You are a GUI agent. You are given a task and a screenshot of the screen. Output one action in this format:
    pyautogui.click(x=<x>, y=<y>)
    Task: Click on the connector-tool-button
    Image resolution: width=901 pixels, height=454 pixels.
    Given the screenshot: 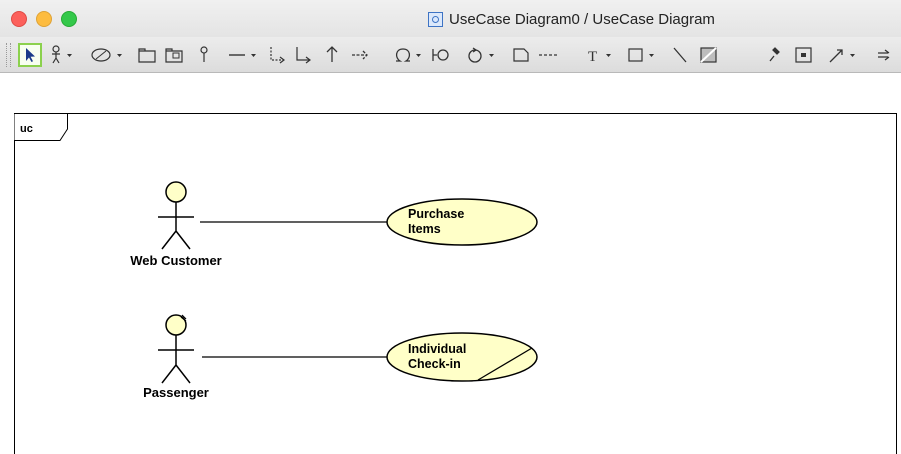 What is the action you would take?
    pyautogui.click(x=846, y=55)
    